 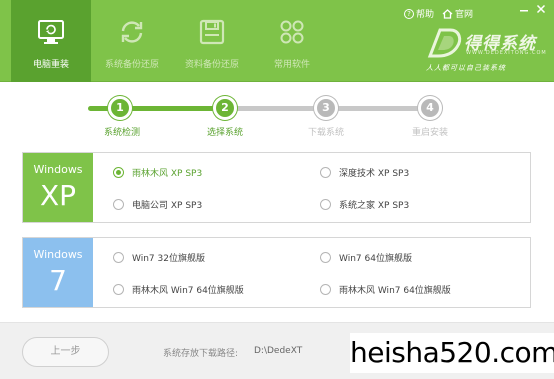 What do you see at coordinates (466, 68) in the screenshot?
I see `logo-slogan: 人人都可以自己装系统` at bounding box center [466, 68].